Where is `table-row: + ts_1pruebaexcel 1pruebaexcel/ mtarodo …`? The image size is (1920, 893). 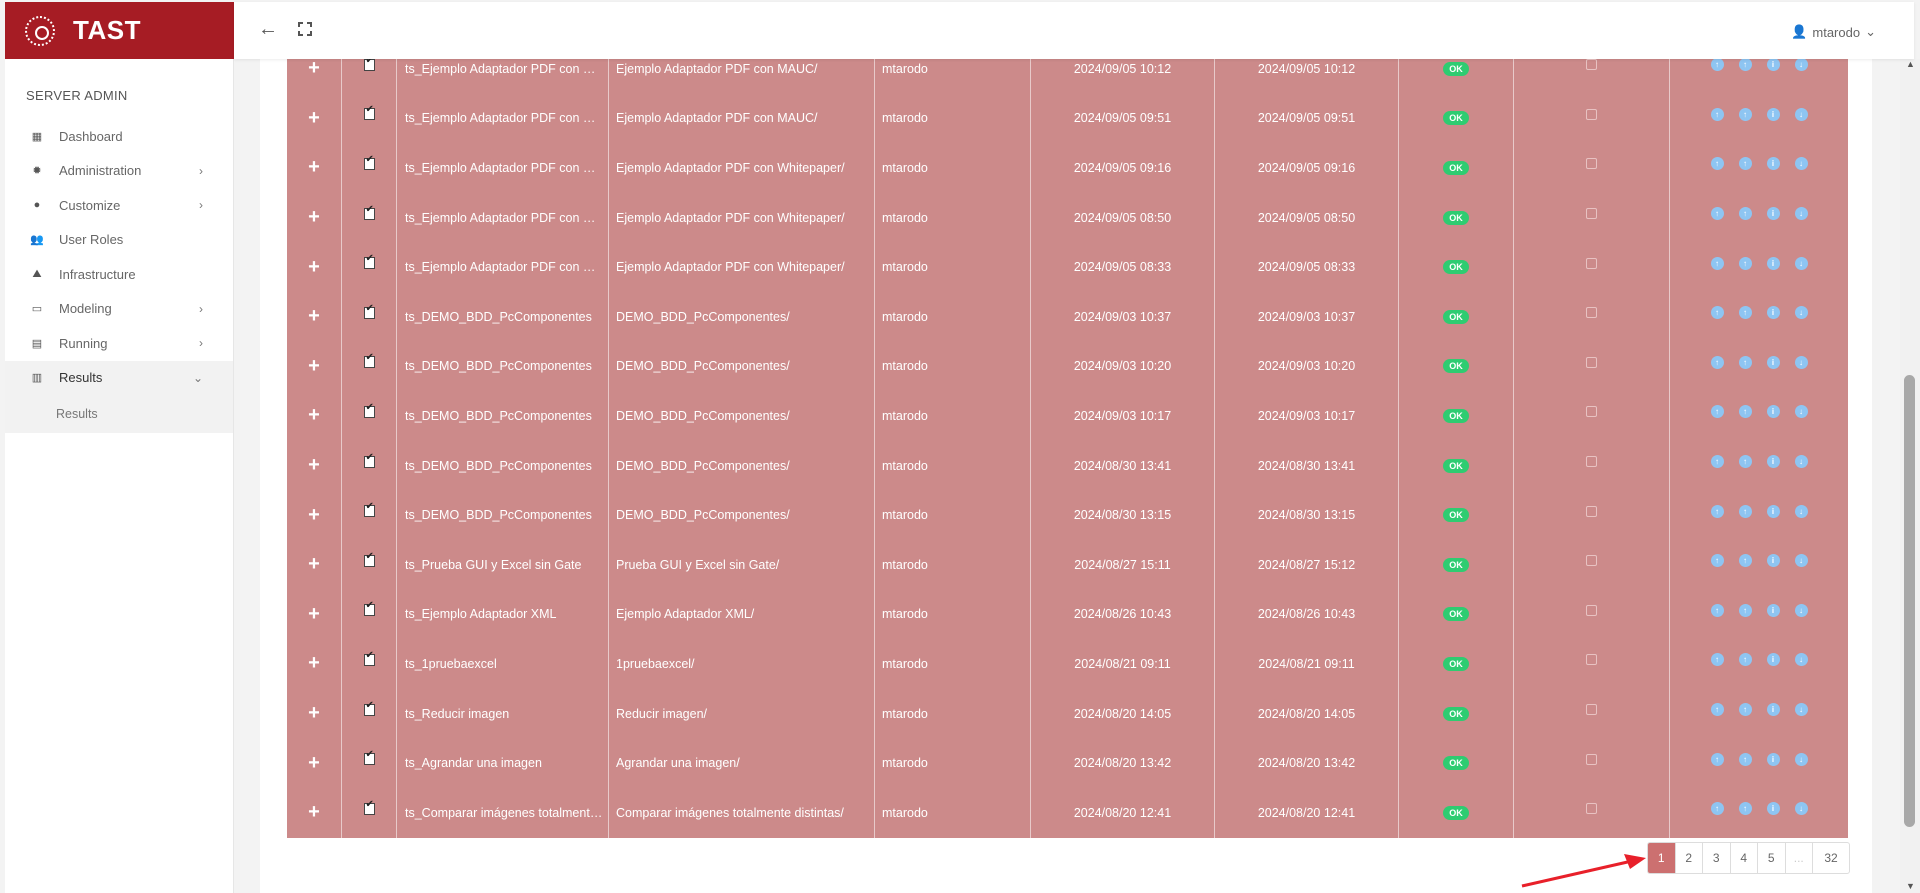
table-row: + ts_1pruebaexcel 1pruebaexcel/ mtarodo … is located at coordinates (1067, 664).